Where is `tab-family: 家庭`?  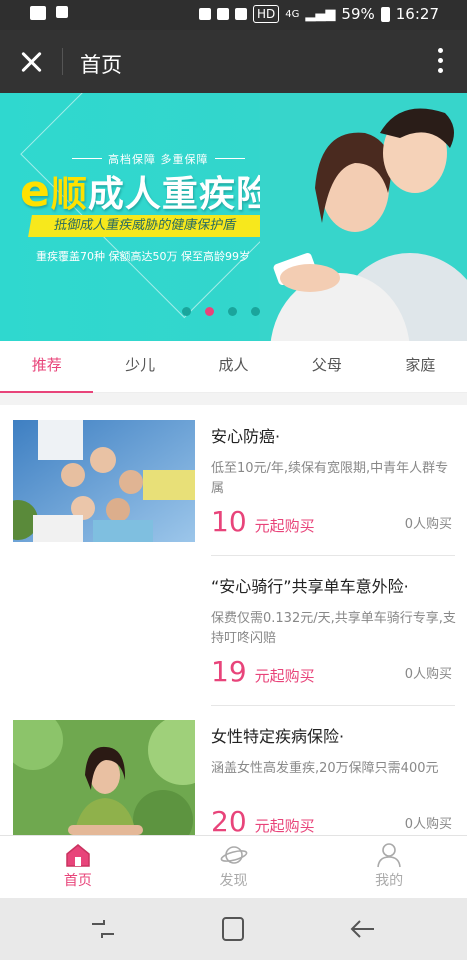
tab-family: 家庭 is located at coordinates (420, 366).